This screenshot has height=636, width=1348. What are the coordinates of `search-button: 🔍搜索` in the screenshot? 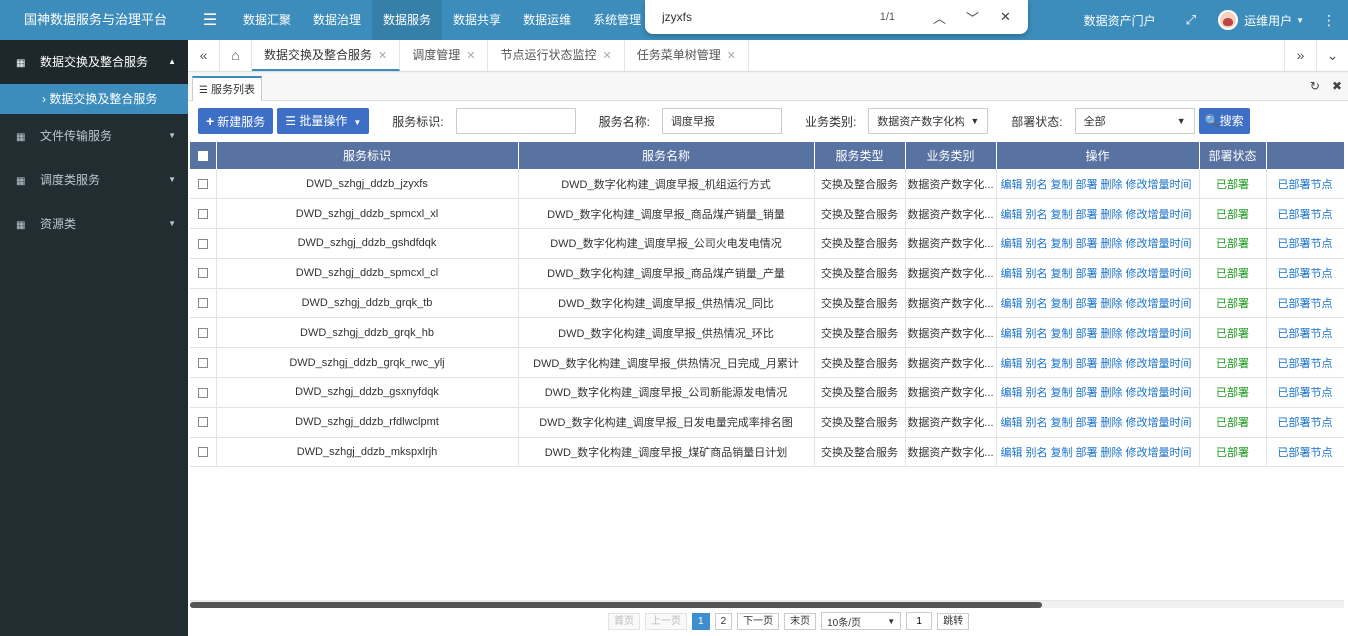 It's located at (1224, 121).